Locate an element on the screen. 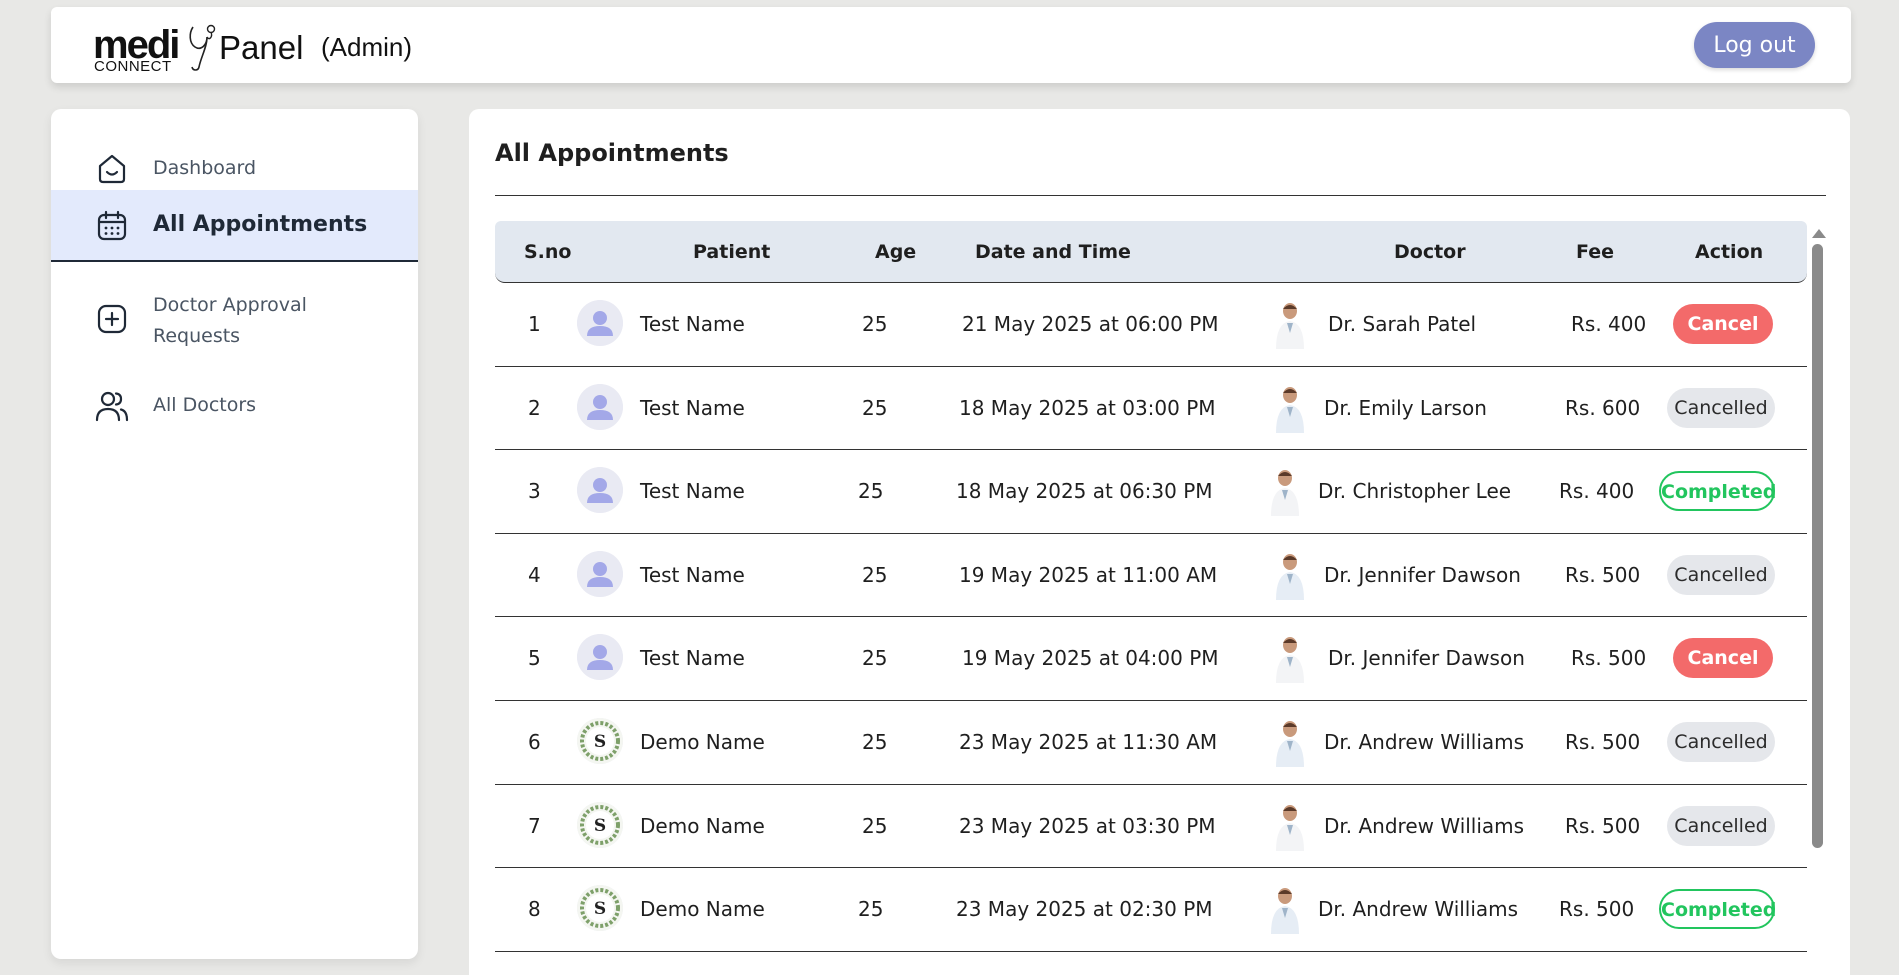  appointment-datetime: 18 May 2025 at 06:30 PM is located at coordinates (1084, 491).